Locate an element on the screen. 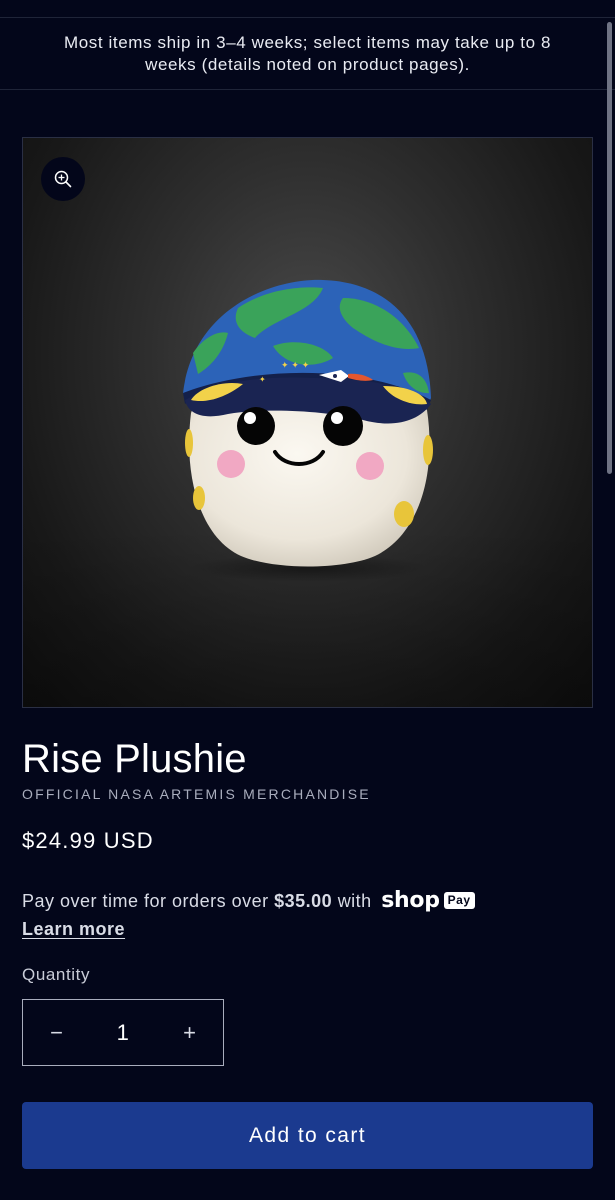  zoom-in-icon is located at coordinates (63, 179).